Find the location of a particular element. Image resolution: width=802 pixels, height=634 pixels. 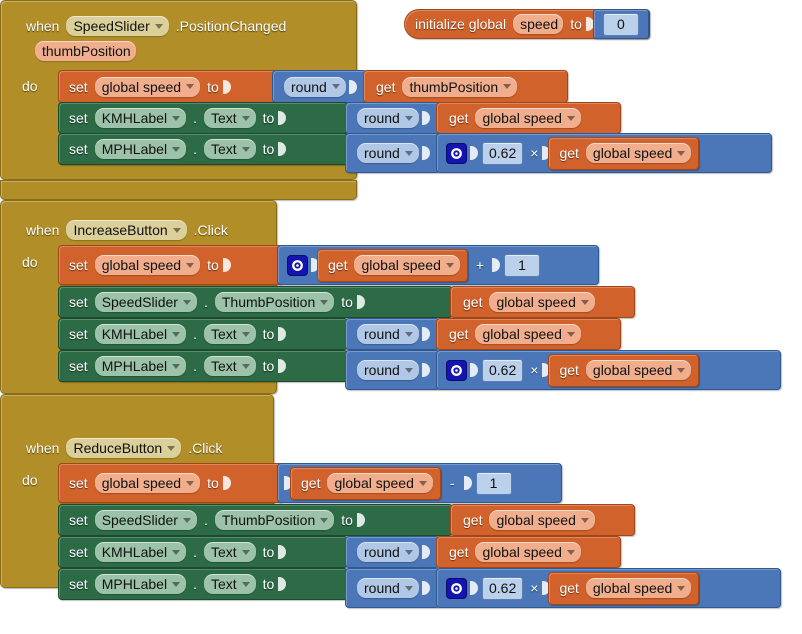

number-value-field: 0 is located at coordinates (620, 24).